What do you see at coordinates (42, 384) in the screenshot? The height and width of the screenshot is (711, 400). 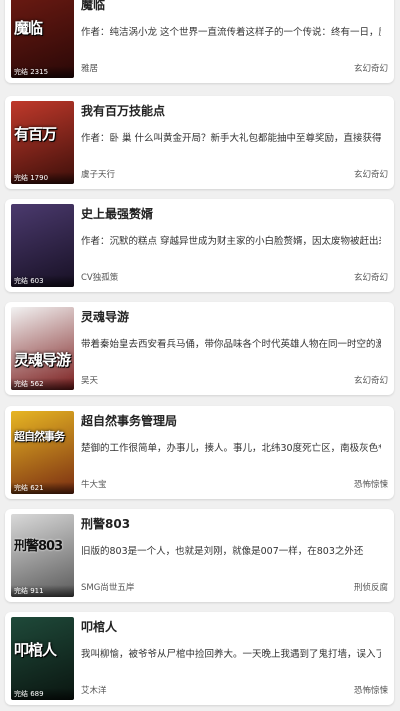 I see `cover-badge: 完结 562` at bounding box center [42, 384].